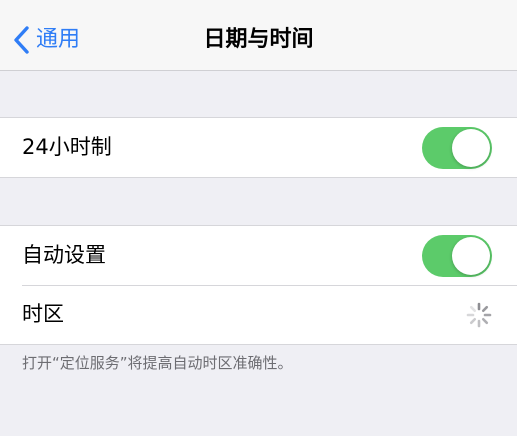  I want to click on setting-row-24h: 24小时制, so click(258, 147).